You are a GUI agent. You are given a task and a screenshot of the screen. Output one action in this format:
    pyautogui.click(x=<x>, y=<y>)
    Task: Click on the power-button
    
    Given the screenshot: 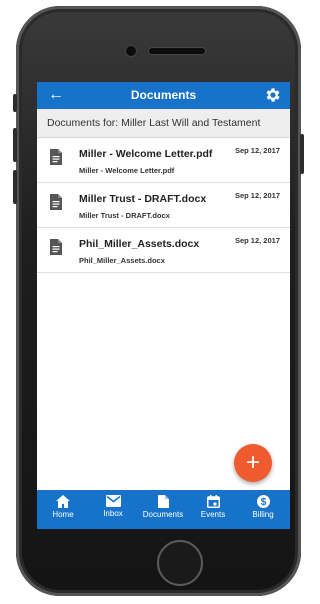 What is the action you would take?
    pyautogui.click(x=302, y=154)
    